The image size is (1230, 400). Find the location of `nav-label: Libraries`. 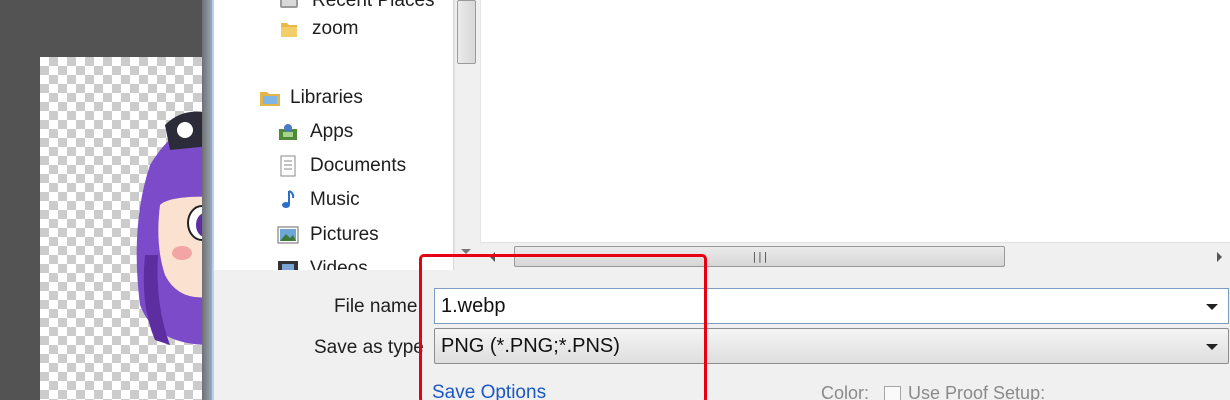

nav-label: Libraries is located at coordinates (326, 97).